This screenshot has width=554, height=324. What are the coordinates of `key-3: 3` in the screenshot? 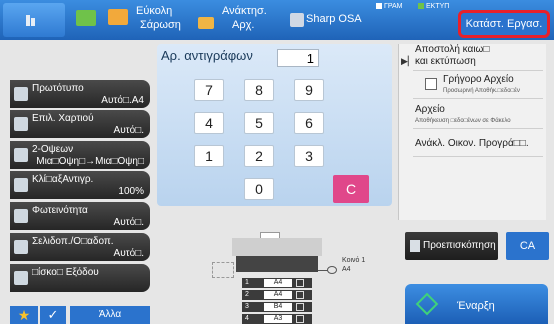 It's located at (309, 156).